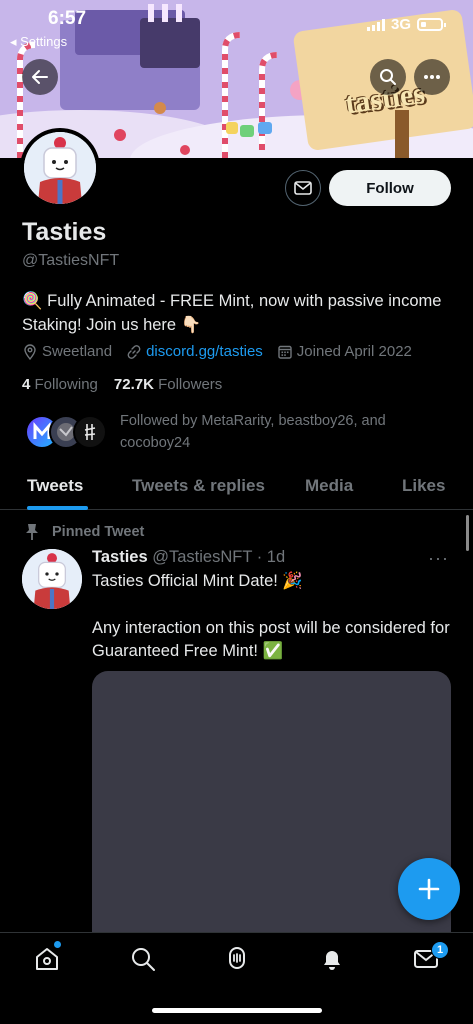 This screenshot has height=1024, width=473. I want to click on notifications-icon, so click(332, 960).